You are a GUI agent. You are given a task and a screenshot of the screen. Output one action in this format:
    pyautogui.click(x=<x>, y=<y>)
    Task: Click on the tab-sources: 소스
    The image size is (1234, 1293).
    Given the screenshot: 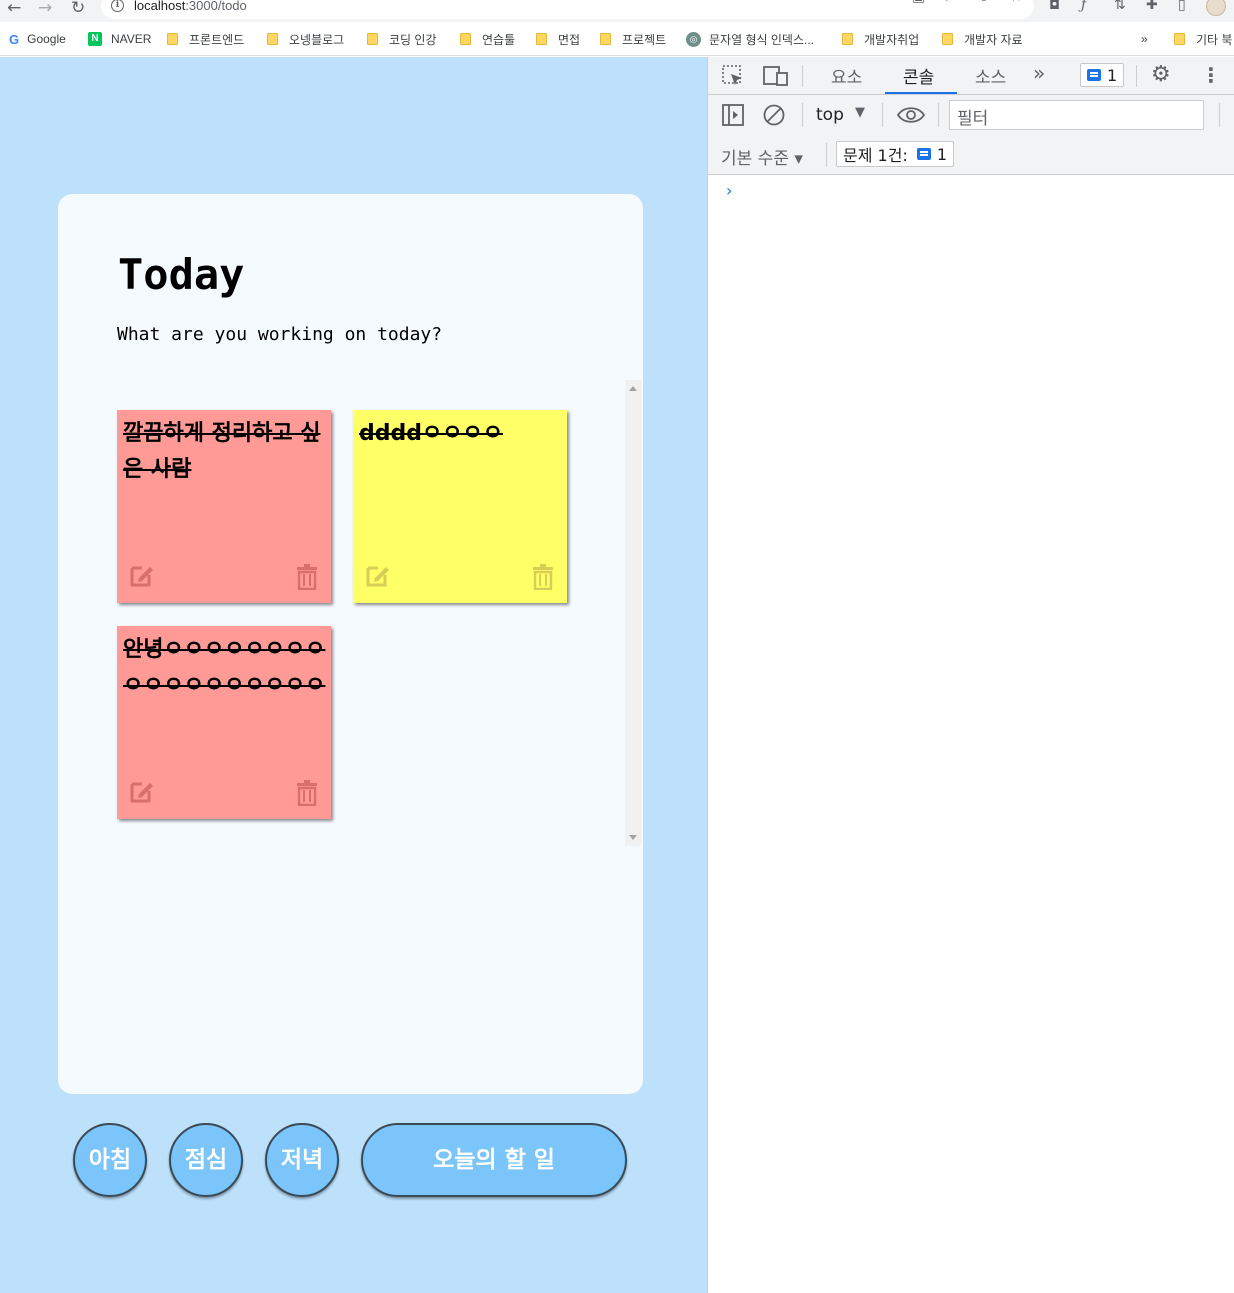 What is the action you would take?
    pyautogui.click(x=990, y=75)
    